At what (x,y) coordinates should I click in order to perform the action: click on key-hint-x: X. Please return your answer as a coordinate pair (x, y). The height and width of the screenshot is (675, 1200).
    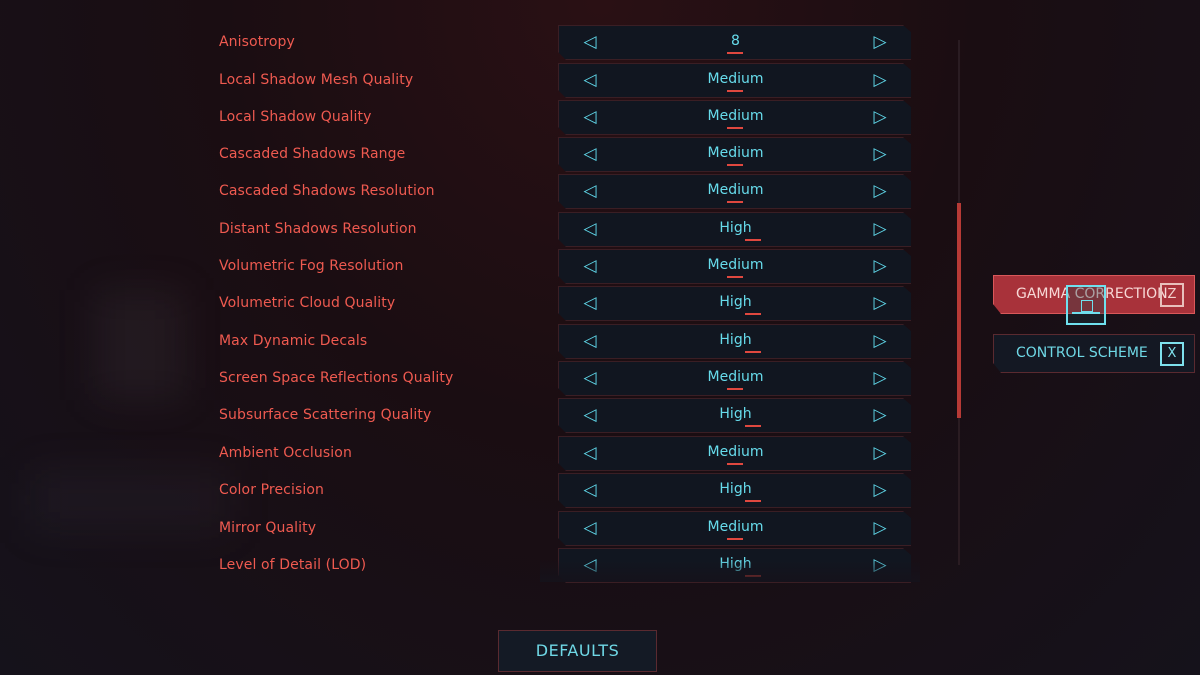
    Looking at the image, I should click on (1172, 354).